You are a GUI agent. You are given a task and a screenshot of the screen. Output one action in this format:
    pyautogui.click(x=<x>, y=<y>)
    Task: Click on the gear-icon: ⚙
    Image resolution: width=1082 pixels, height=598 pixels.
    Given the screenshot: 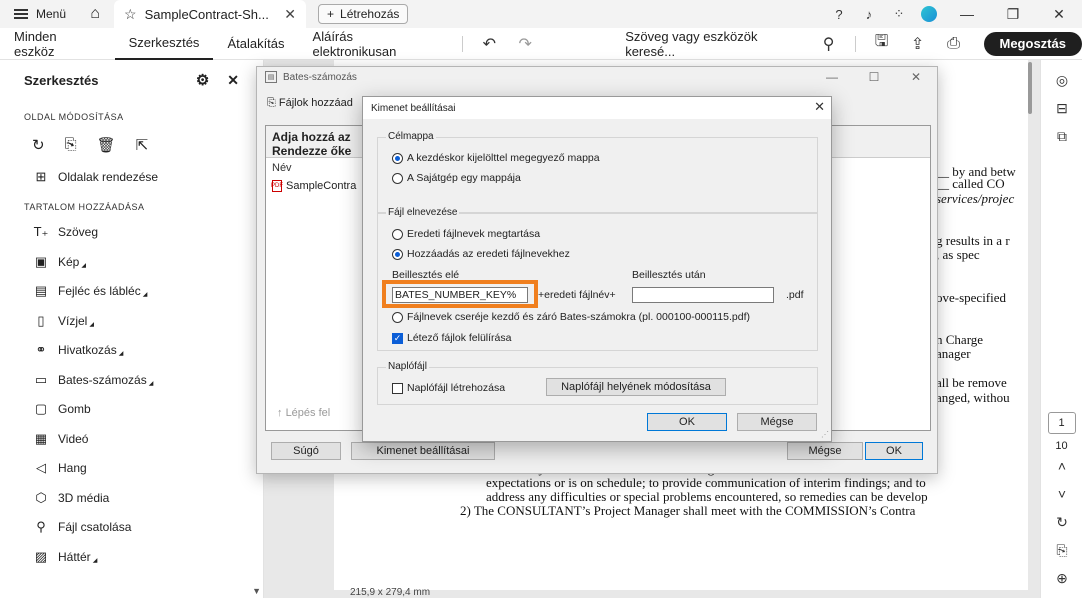 What is the action you would take?
    pyautogui.click(x=202, y=80)
    